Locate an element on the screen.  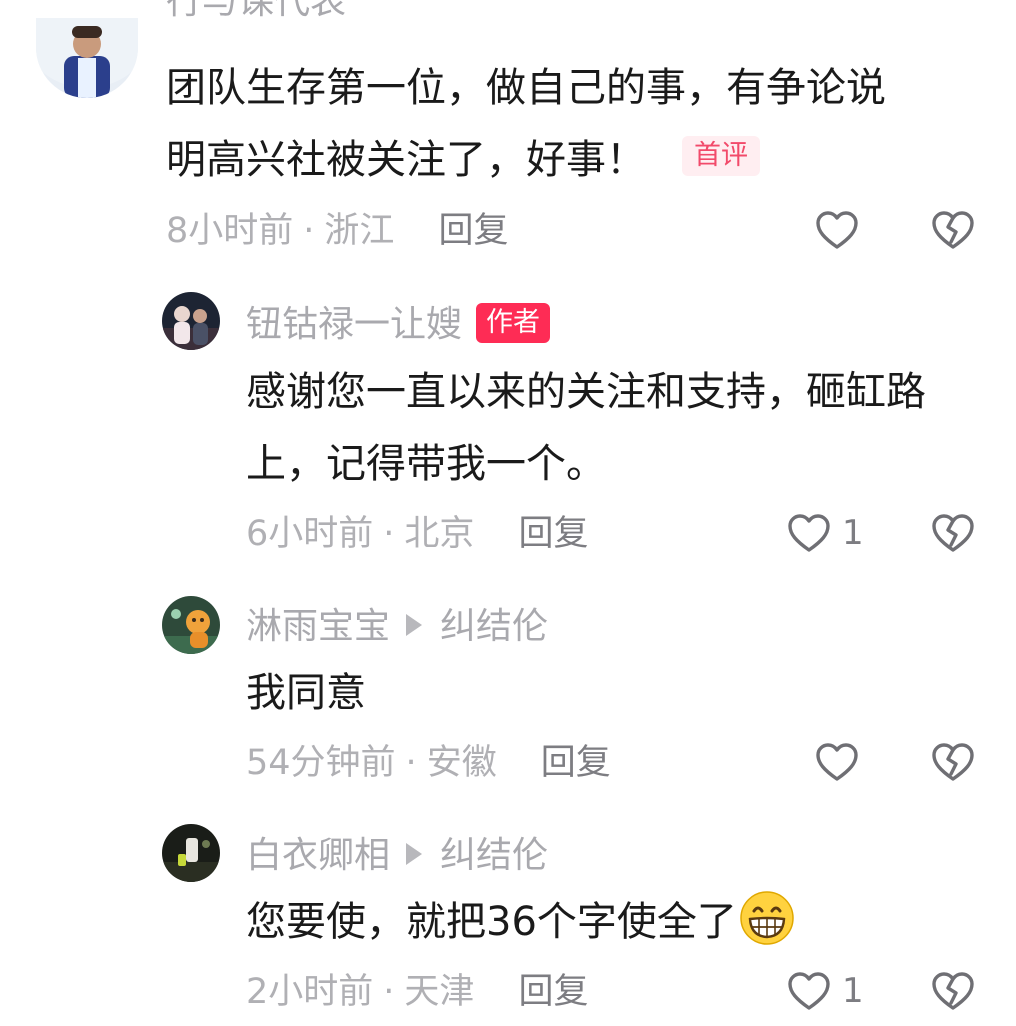
comment-author-name-row: 钮钴禄一让嫂 作者 is located at coordinates (398, 325).